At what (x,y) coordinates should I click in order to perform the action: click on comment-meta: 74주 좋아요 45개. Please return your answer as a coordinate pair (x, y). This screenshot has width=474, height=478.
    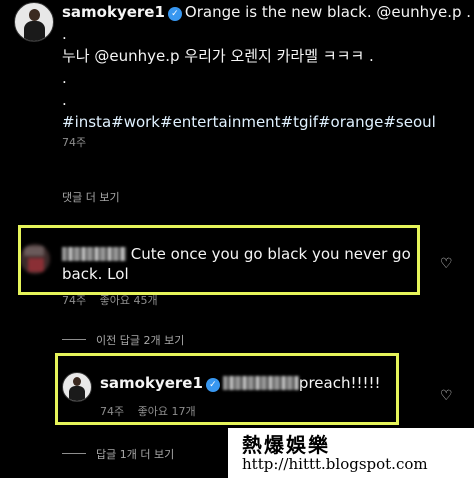
    Looking at the image, I should click on (110, 300).